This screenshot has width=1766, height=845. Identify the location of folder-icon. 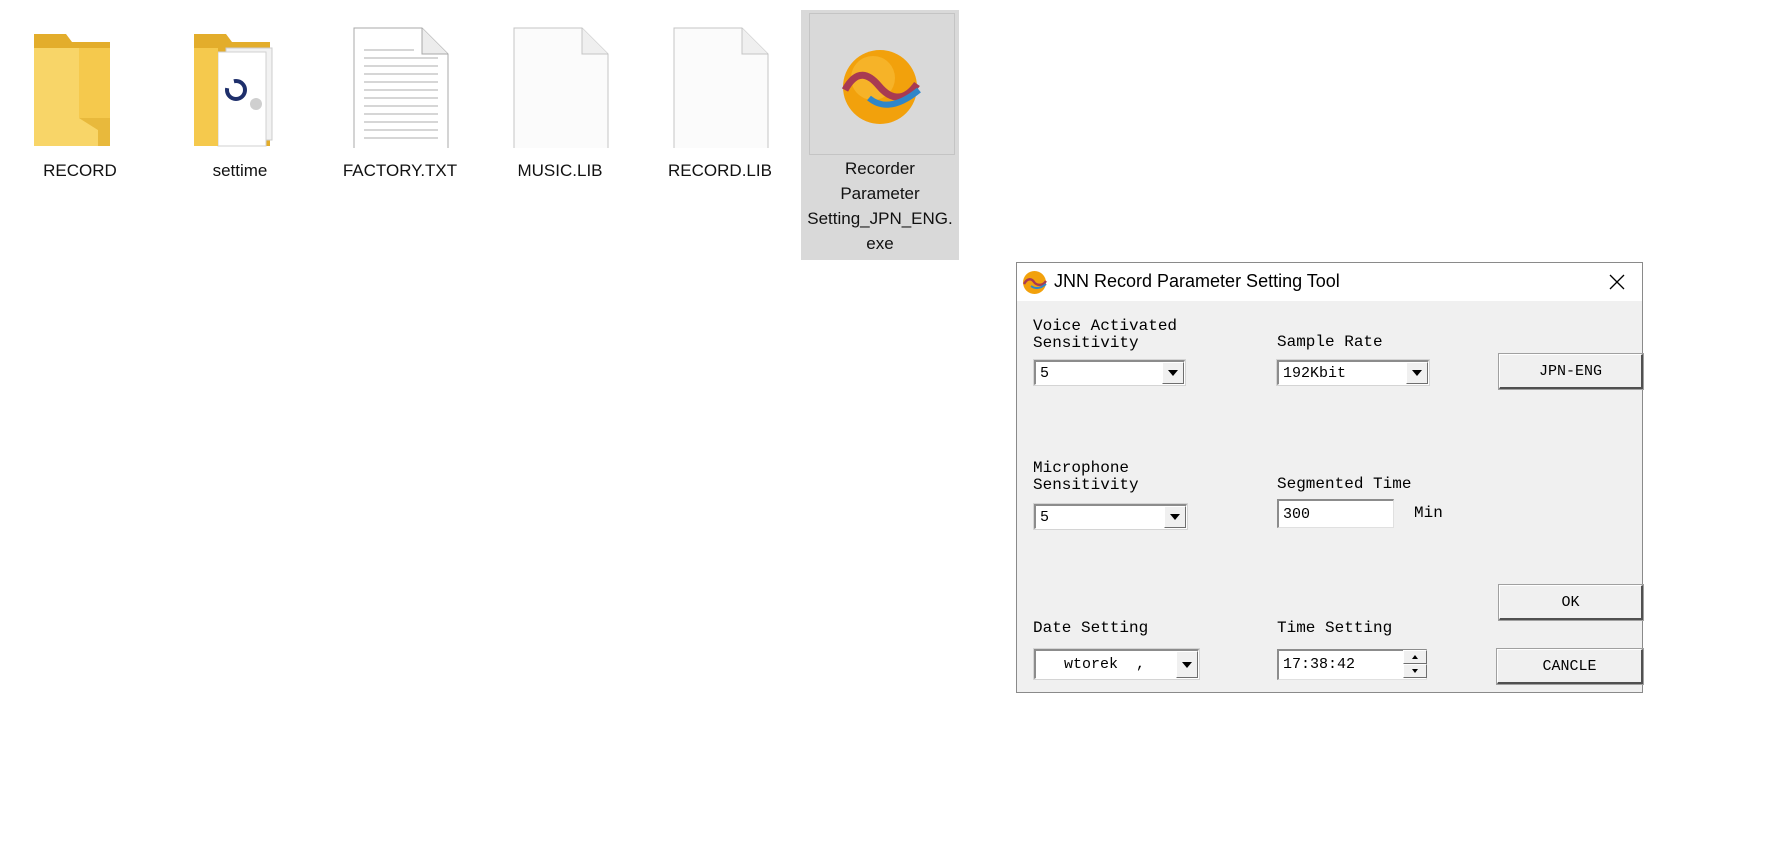
(72, 90).